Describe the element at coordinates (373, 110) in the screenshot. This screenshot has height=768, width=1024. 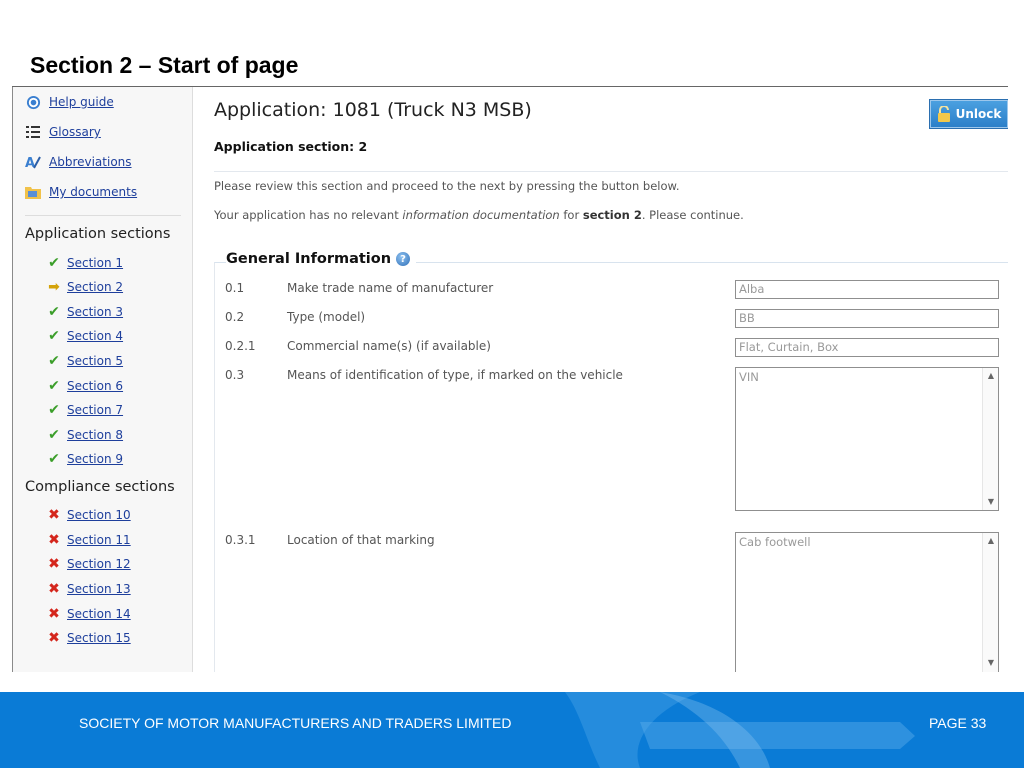
I see `application-title: Application: 1081 (Truck N3 MSB)` at that location.